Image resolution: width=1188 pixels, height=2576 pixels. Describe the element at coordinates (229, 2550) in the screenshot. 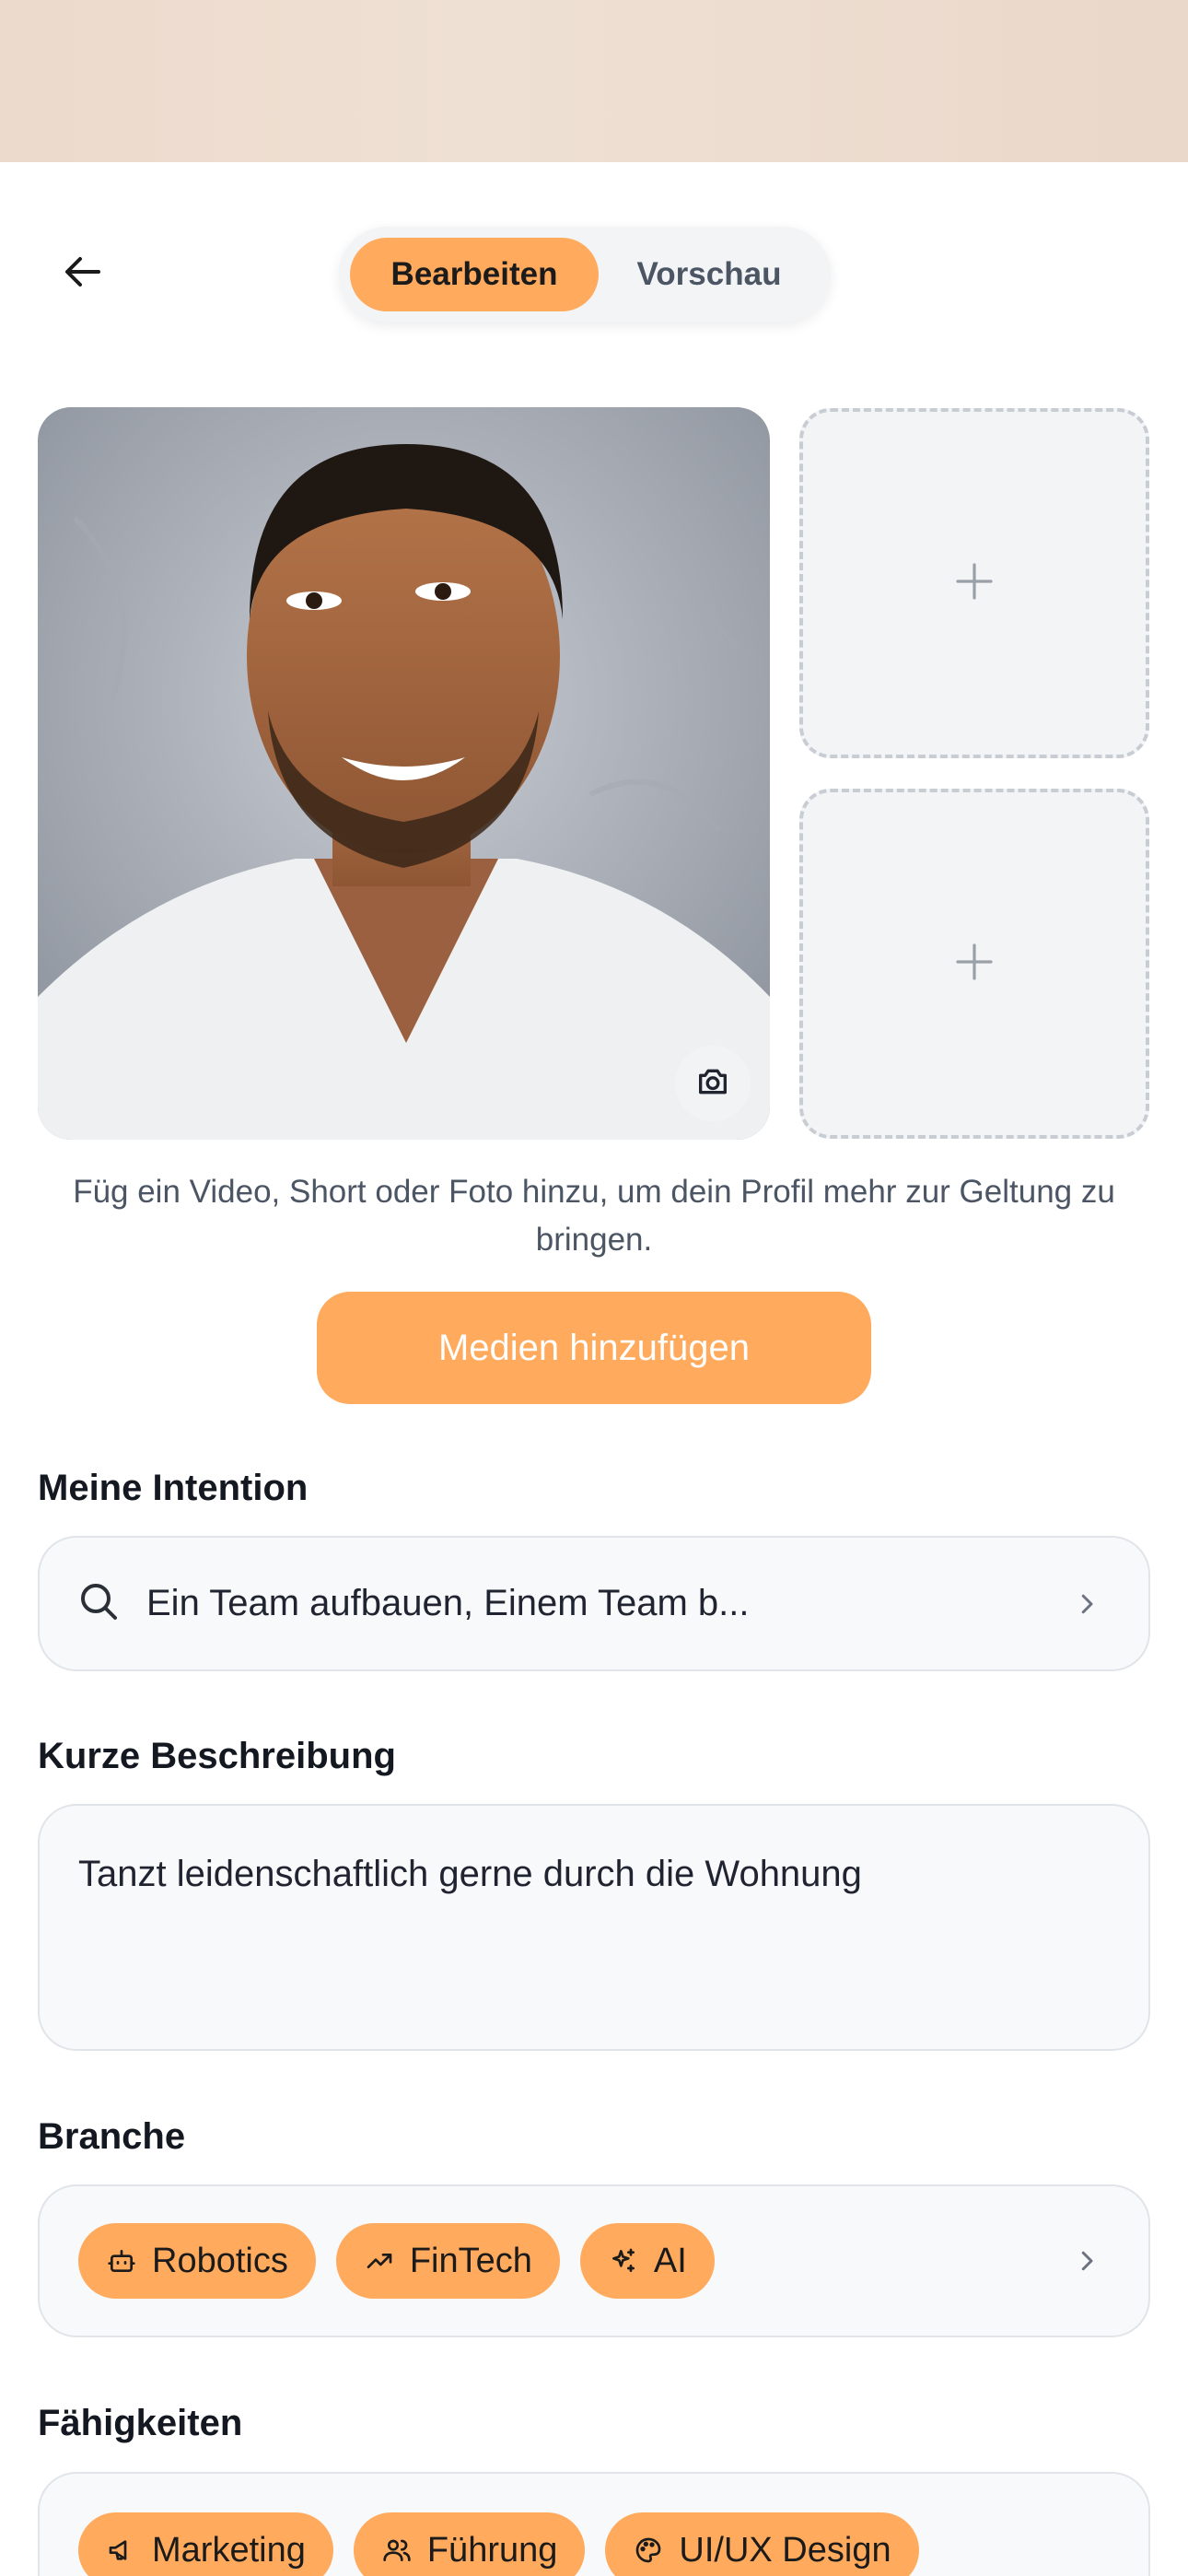

I see `chip-label: Marketing` at that location.